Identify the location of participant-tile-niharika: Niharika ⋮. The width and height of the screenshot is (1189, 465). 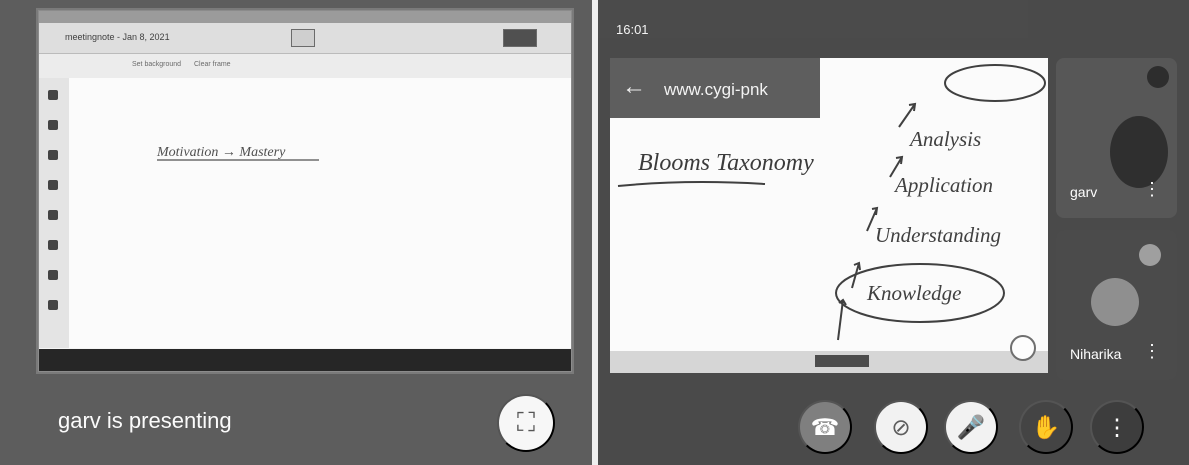
(1116, 305).